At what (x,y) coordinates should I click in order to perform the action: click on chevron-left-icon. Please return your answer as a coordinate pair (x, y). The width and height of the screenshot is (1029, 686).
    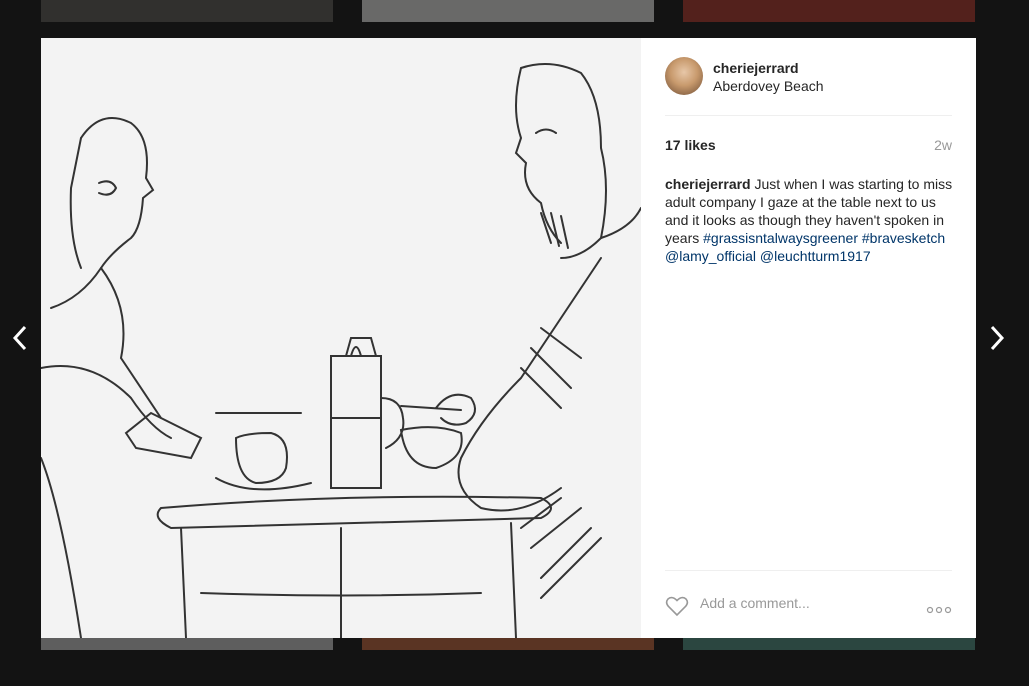
    Looking at the image, I should click on (19, 338).